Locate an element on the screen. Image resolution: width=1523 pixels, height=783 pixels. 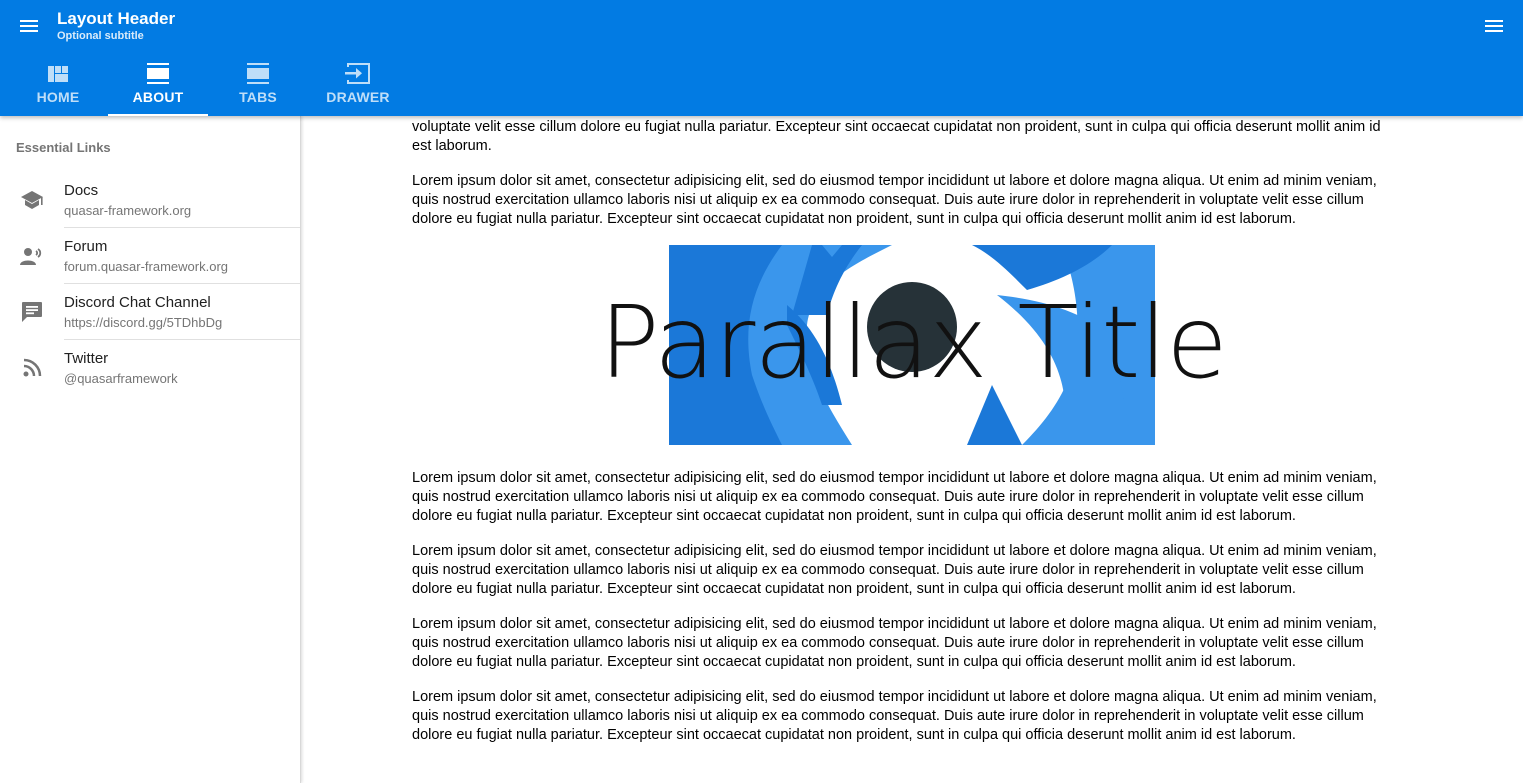
tab-home-label: HOME is located at coordinates (58, 97).